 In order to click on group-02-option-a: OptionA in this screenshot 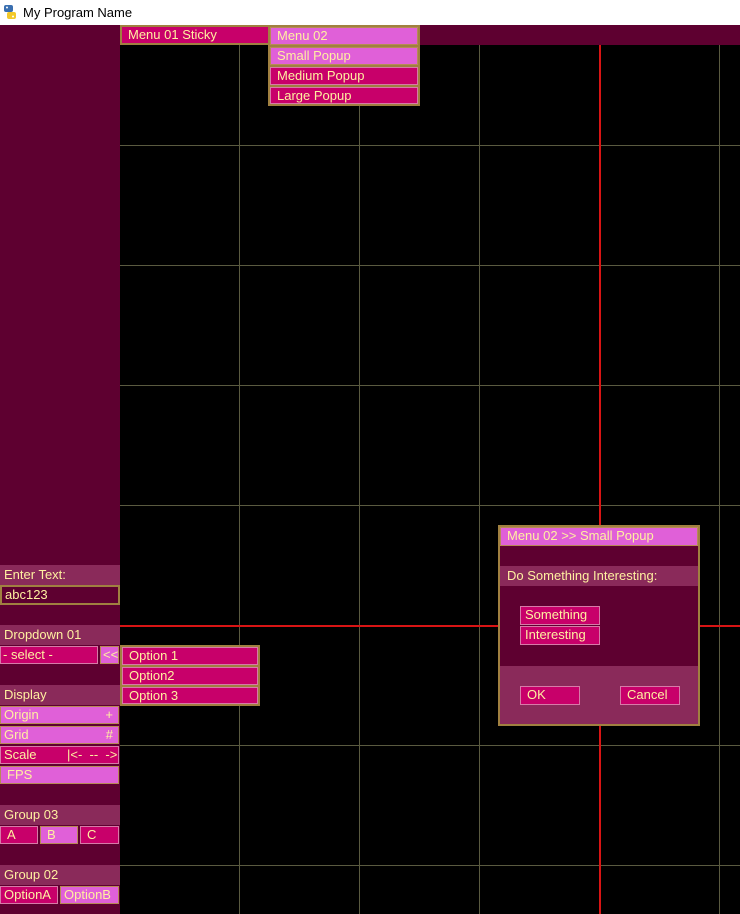, I will do `click(29, 895)`.